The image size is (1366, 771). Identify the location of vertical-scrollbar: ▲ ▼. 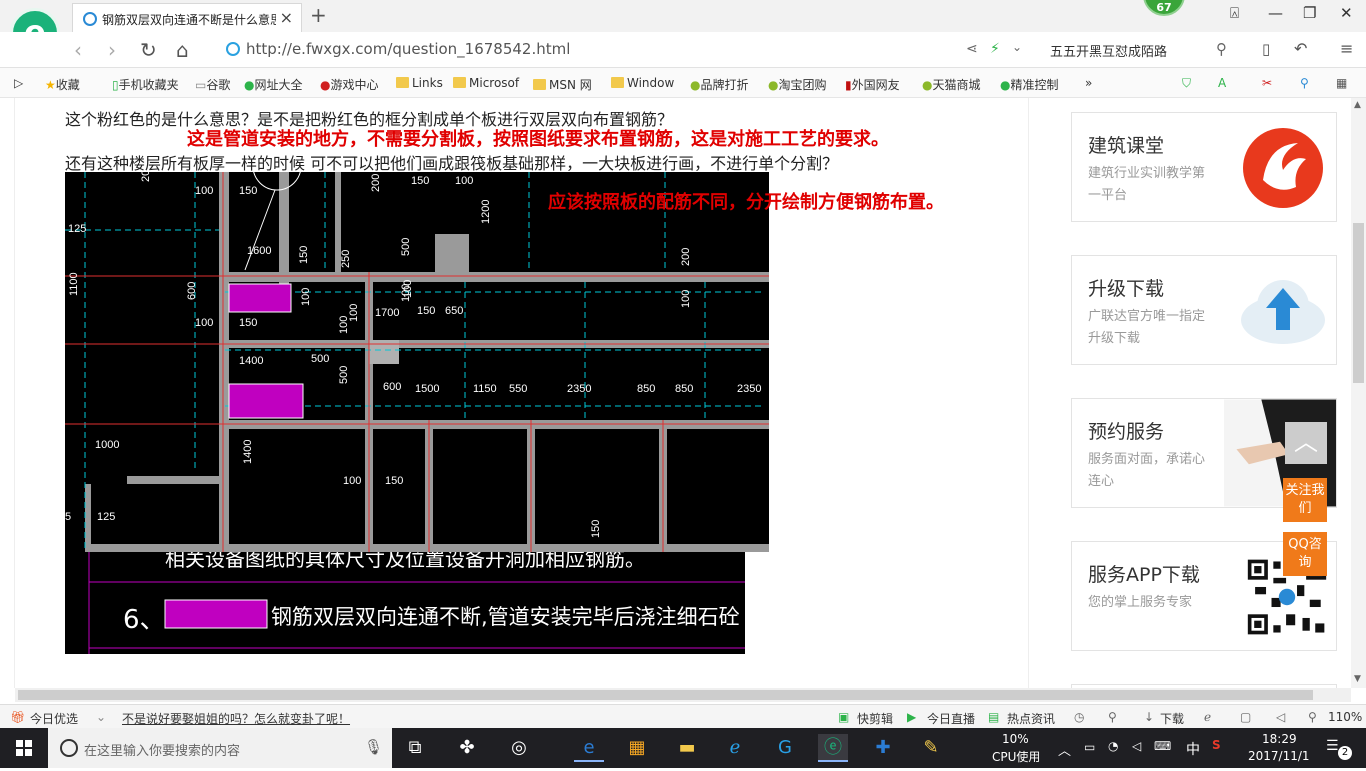
(1358, 393).